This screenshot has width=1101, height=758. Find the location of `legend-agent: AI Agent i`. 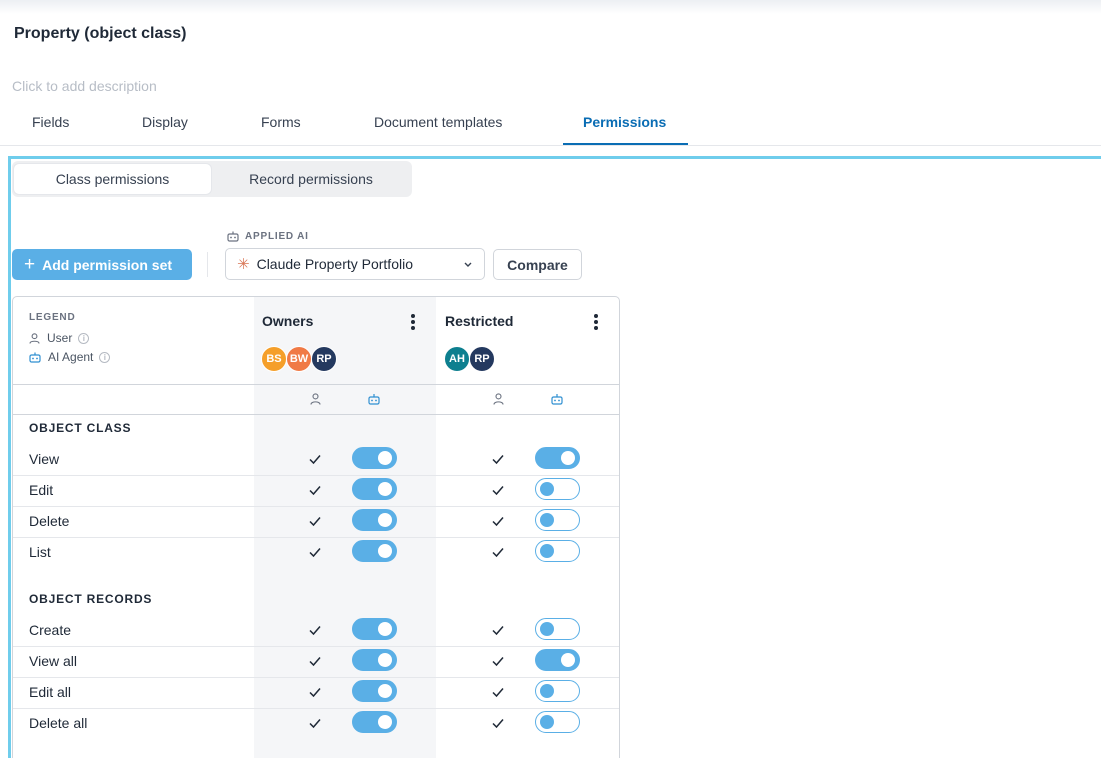

legend-agent: AI Agent i is located at coordinates (70, 357).